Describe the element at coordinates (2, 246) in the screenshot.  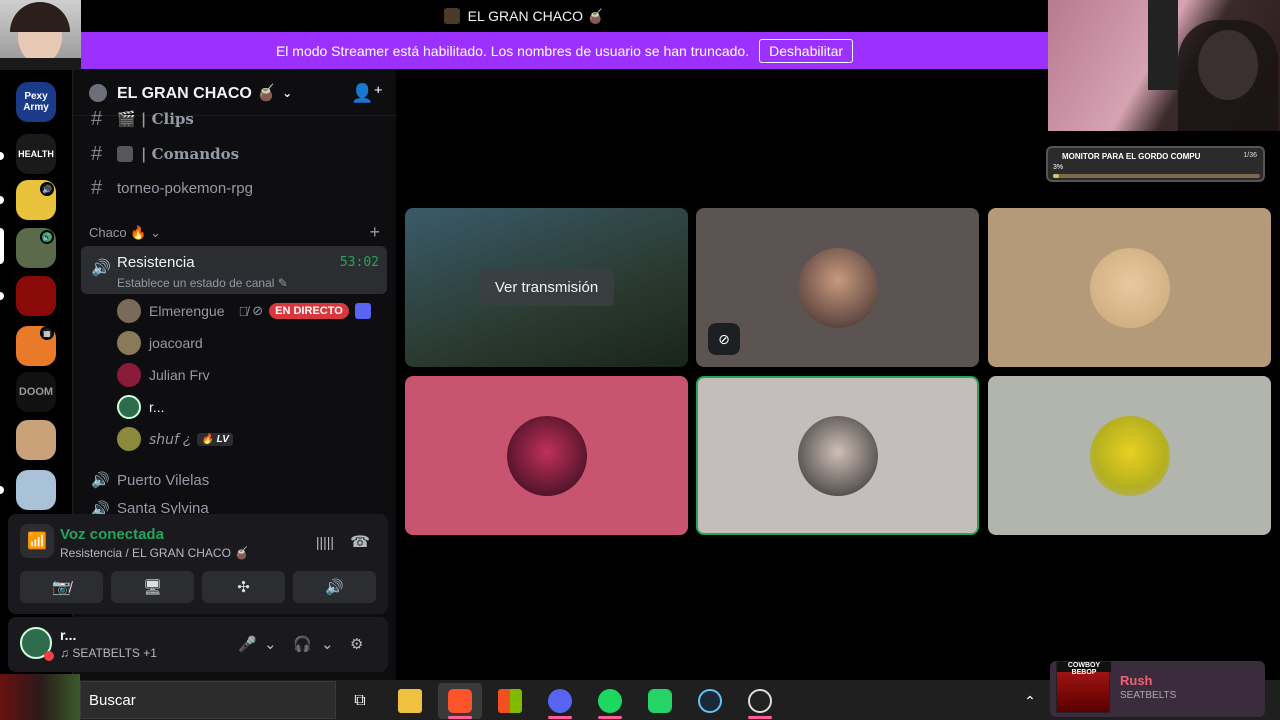
I see `active-server-pill` at that location.